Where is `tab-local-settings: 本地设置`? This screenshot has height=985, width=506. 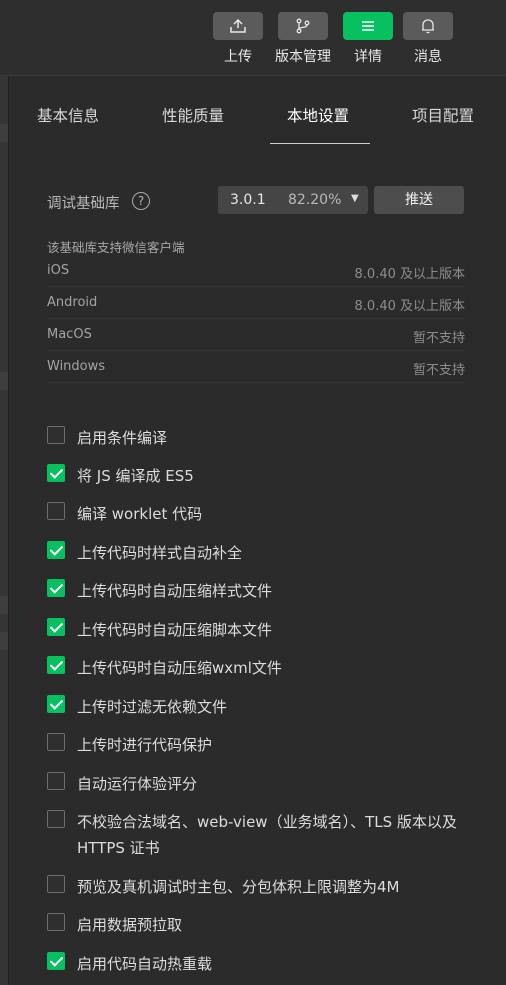
tab-local-settings: 本地设置 is located at coordinates (318, 115).